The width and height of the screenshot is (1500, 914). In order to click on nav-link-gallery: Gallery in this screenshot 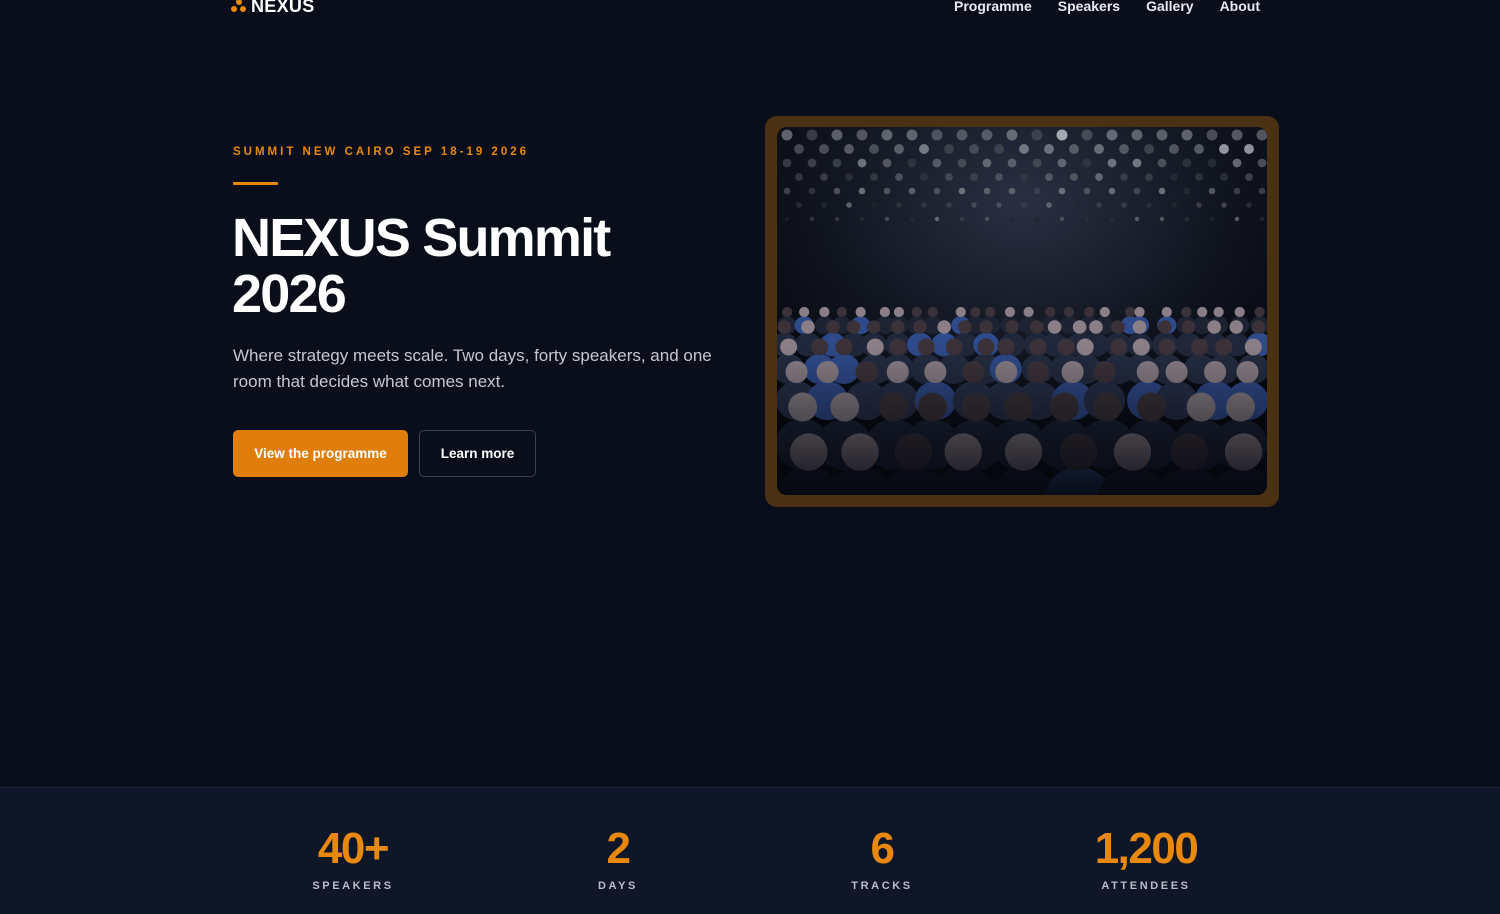, I will do `click(1169, 7)`.